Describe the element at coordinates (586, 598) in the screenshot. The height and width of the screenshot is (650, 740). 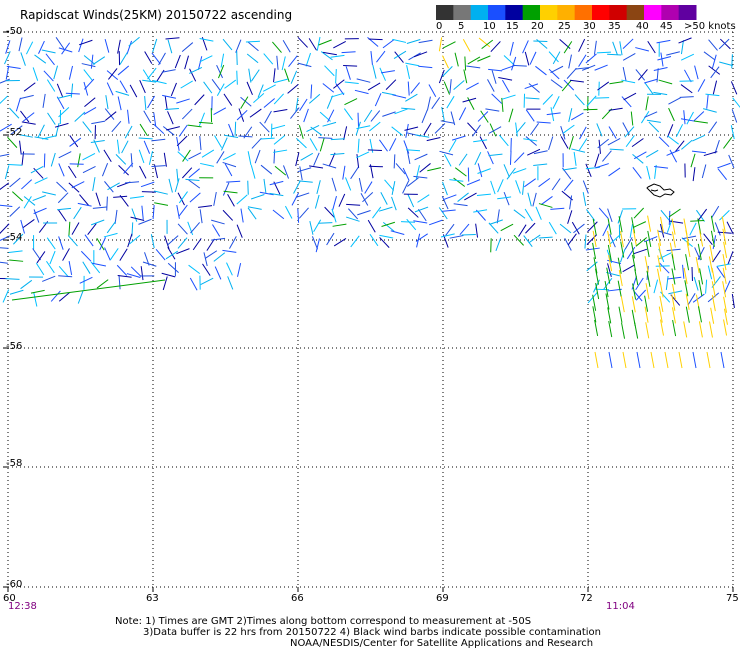
I see `lon-label: 72` at that location.